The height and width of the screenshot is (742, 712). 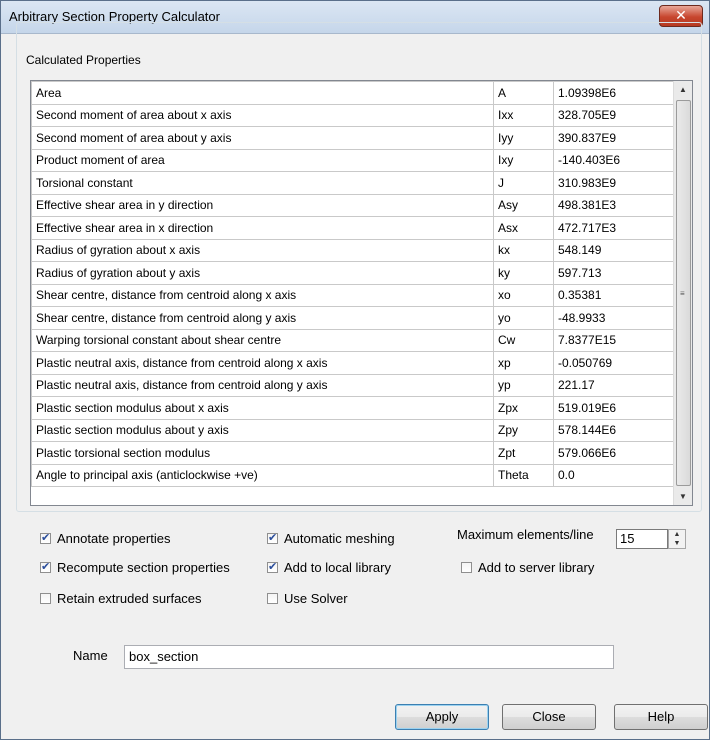 I want to click on property-row: Area A 1.09398E6, so click(x=352, y=93).